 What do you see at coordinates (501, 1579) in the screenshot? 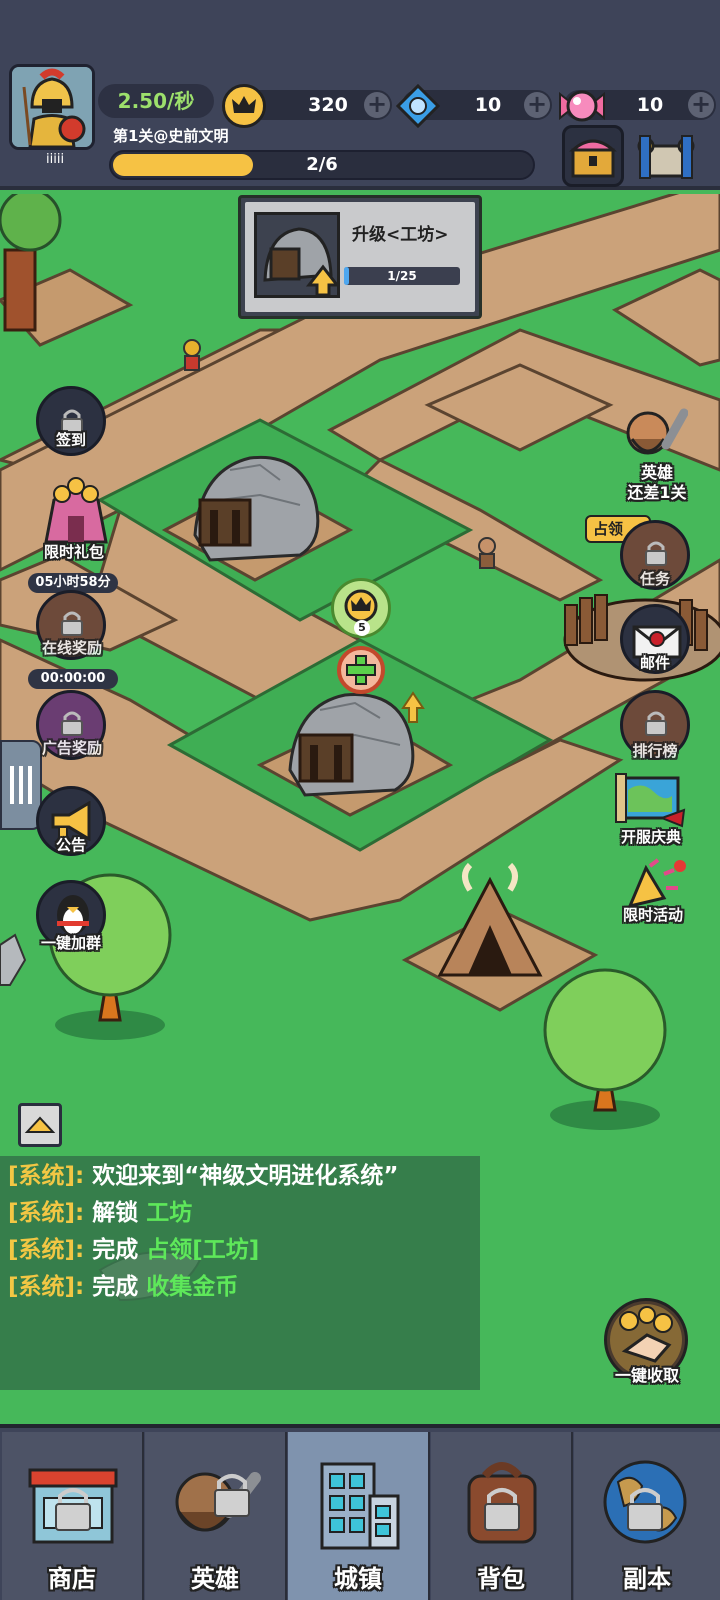
I see `nav-tab-backpack-label: 背包` at bounding box center [501, 1579].